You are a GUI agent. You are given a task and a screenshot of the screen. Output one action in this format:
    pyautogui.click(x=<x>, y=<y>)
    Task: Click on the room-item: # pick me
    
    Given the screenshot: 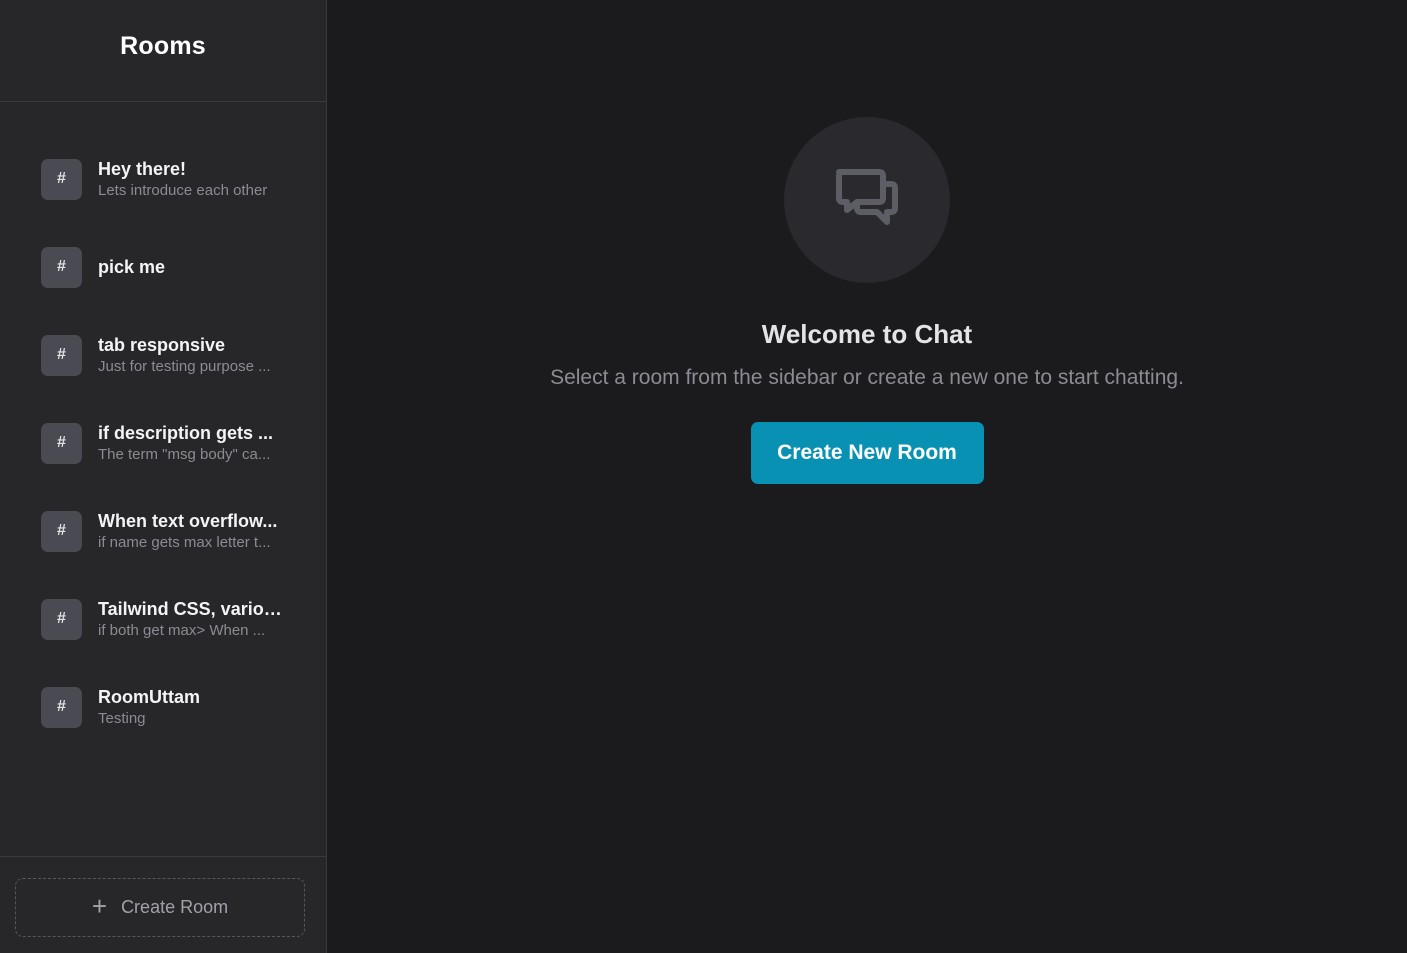 What is the action you would take?
    pyautogui.click(x=163, y=267)
    